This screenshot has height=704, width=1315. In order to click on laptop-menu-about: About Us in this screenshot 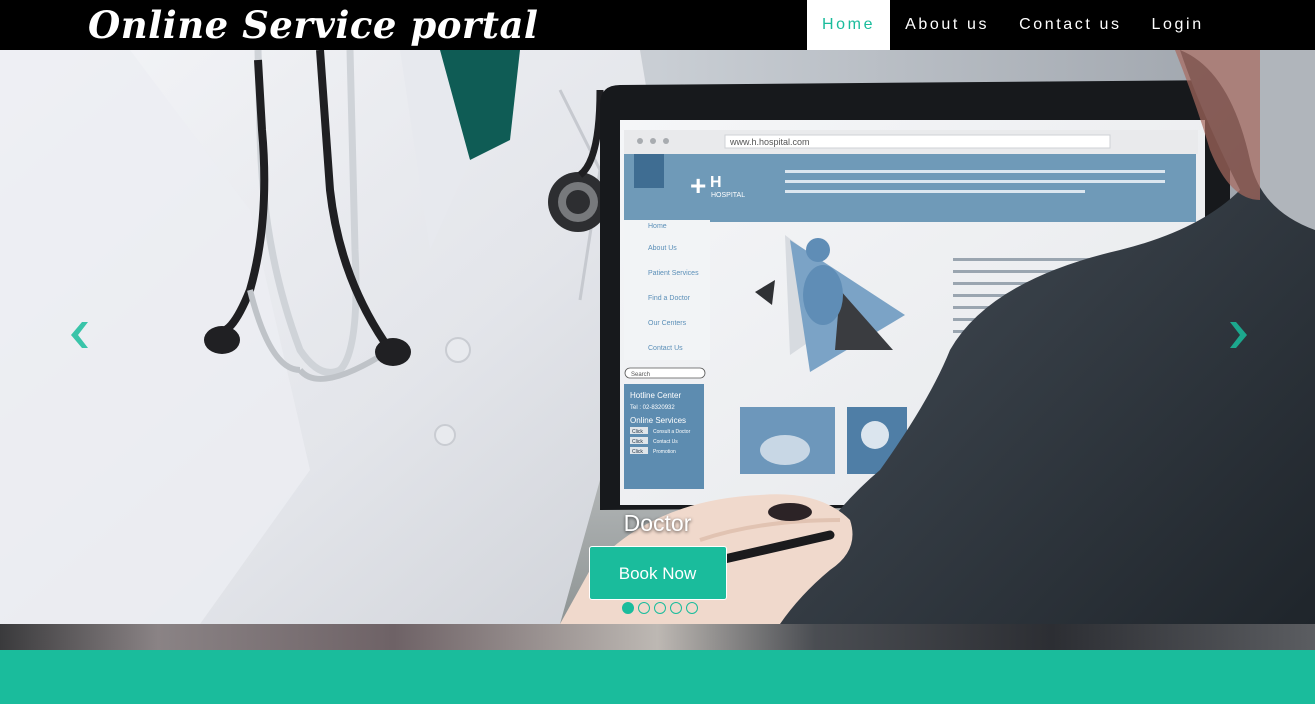, I will do `click(662, 248)`.